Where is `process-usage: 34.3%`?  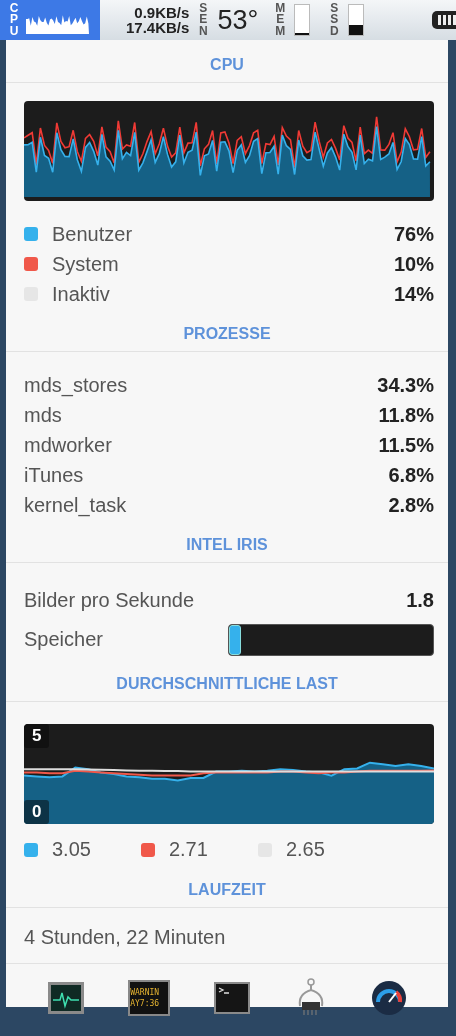 process-usage: 34.3% is located at coordinates (405, 385).